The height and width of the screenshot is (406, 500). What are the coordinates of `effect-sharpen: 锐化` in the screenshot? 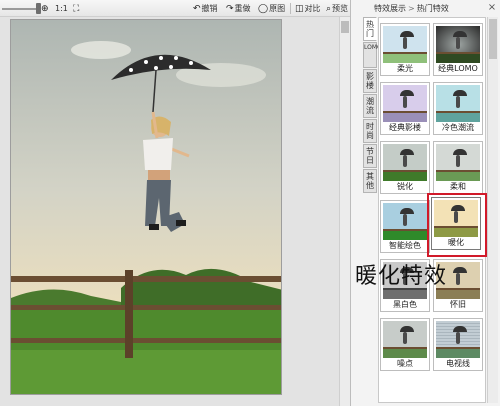 It's located at (405, 167).